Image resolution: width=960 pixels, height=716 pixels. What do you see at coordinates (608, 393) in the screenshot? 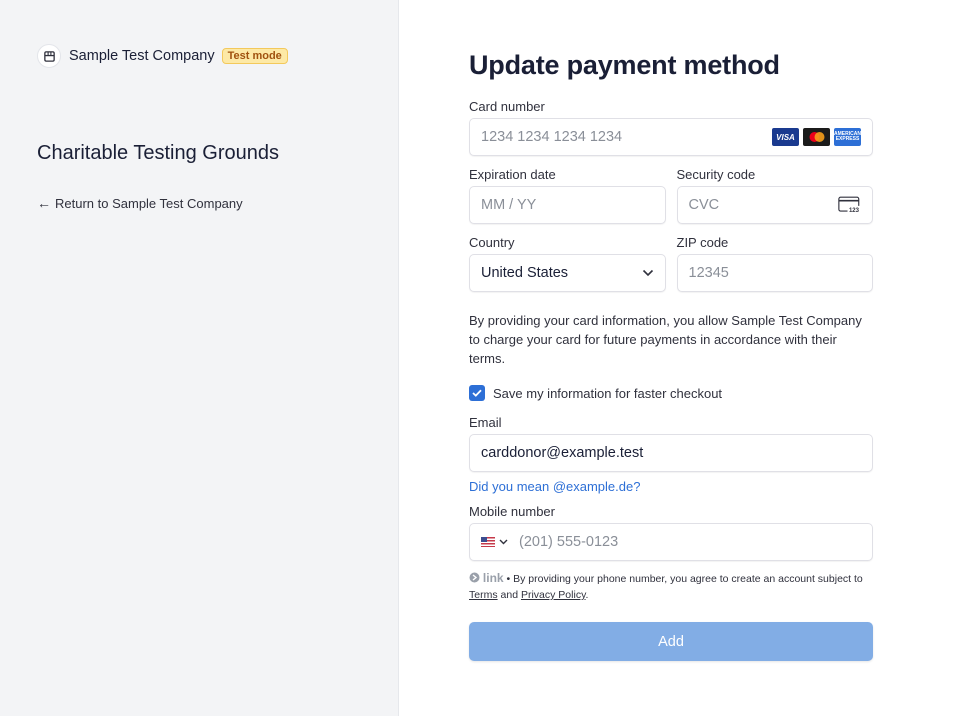
I see `save-info-label: Save my information for faster checkout` at bounding box center [608, 393].